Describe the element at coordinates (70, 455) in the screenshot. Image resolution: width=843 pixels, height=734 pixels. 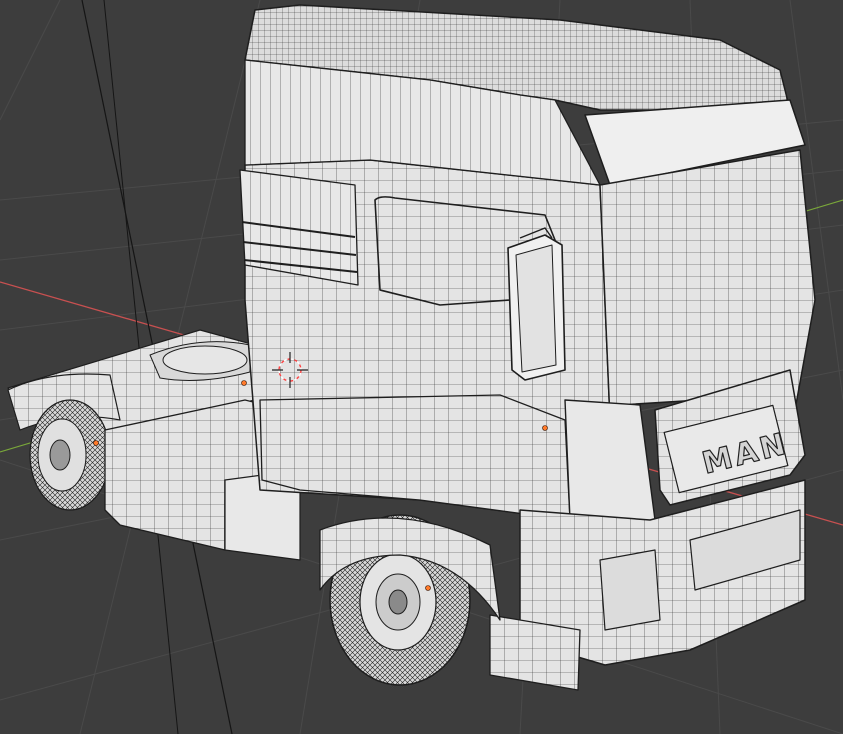
I see `rear-wheel` at that location.